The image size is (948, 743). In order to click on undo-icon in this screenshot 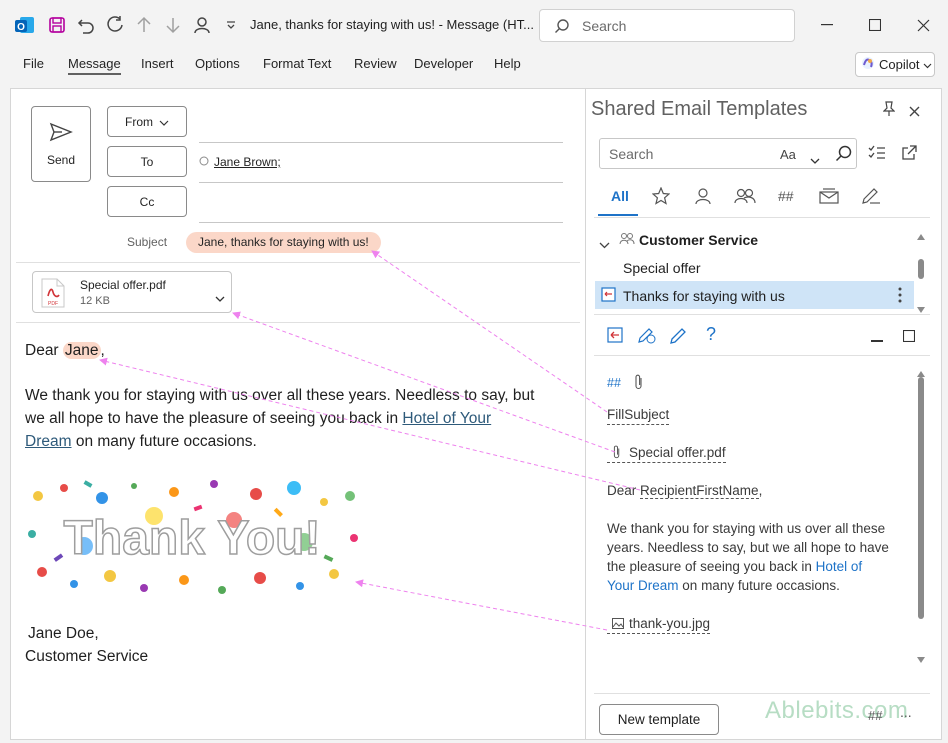, I will do `click(86, 25)`.